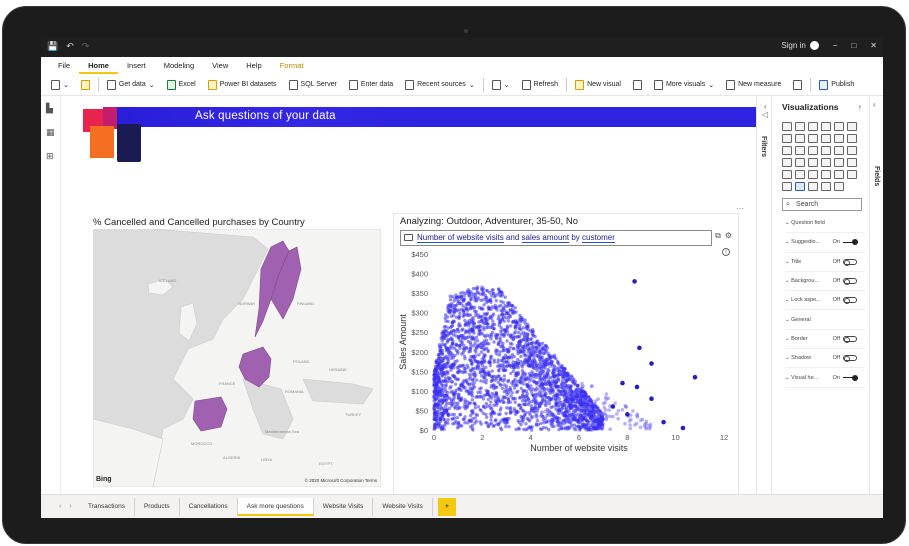  I want to click on page-tab-ask-more-questions: Ask more questions, so click(275, 506).